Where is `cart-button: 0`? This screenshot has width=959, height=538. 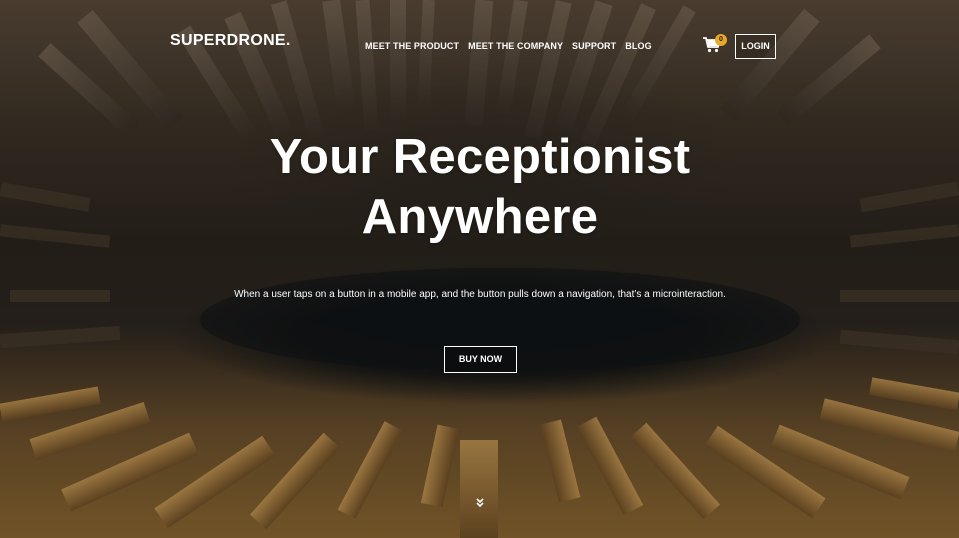 cart-button: 0 is located at coordinates (715, 45).